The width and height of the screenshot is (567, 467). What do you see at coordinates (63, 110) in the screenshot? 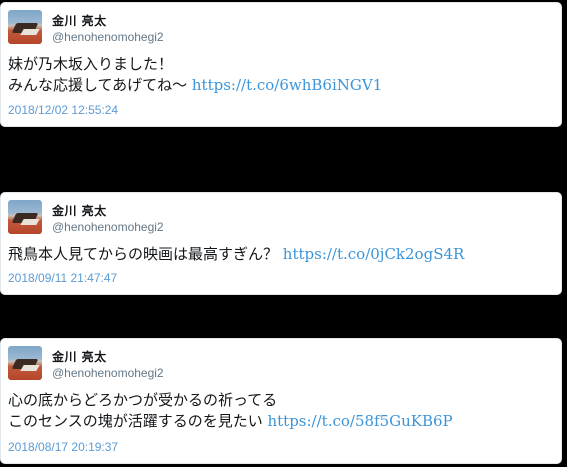
I see `tweet-timestamp: 2018/12/02 12:55:24` at bounding box center [63, 110].